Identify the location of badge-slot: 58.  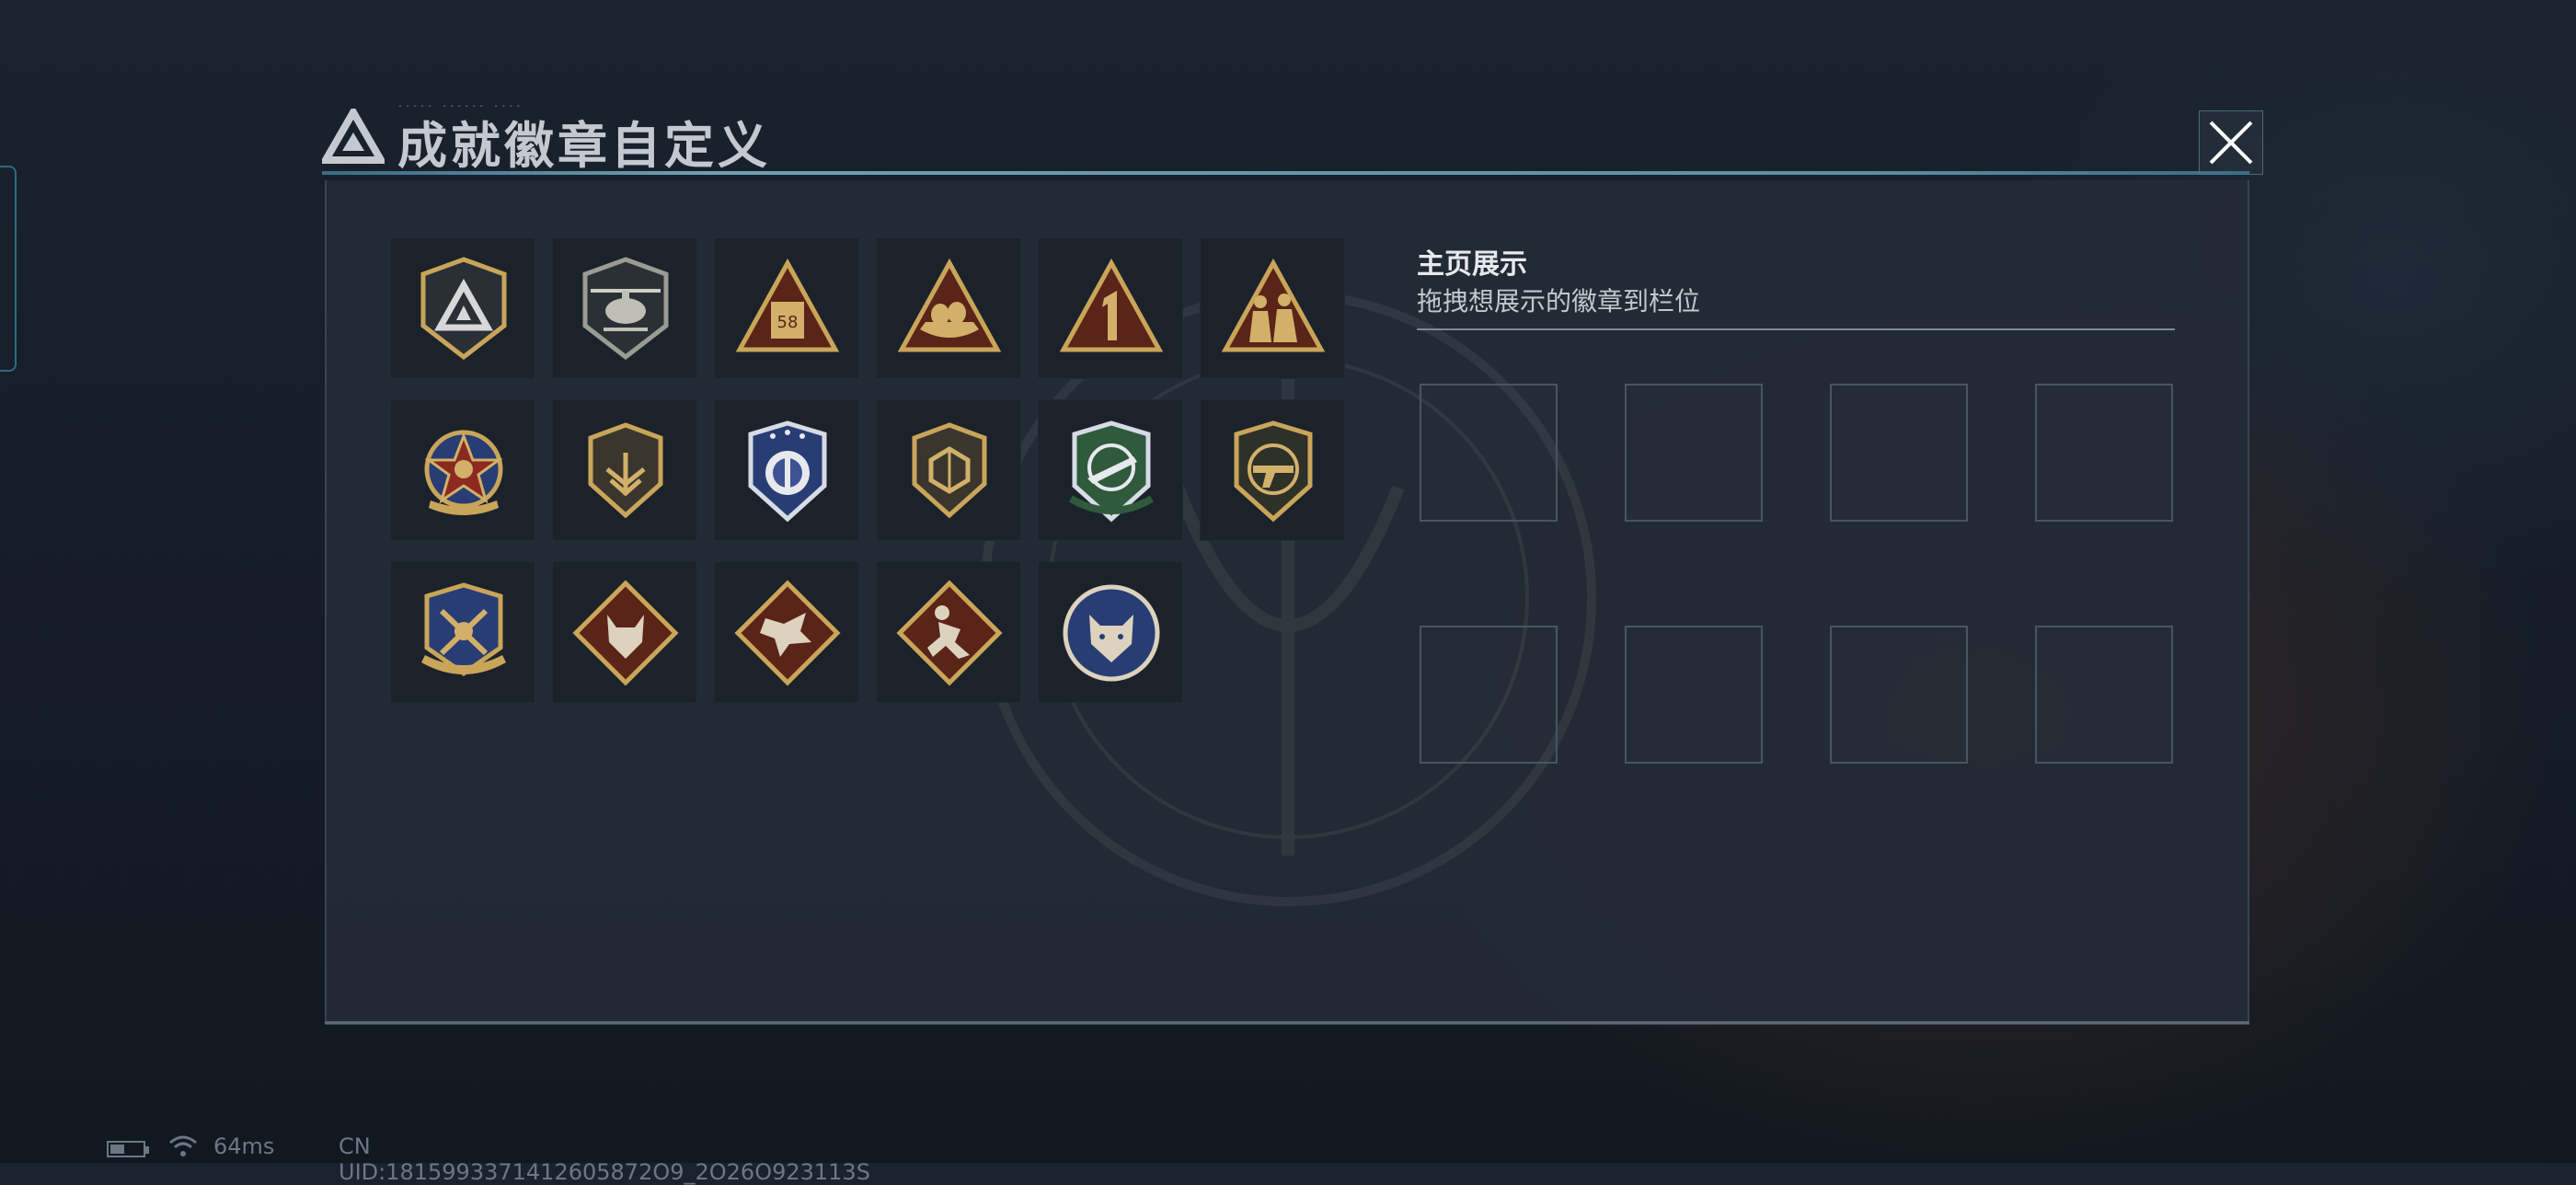
(786, 308).